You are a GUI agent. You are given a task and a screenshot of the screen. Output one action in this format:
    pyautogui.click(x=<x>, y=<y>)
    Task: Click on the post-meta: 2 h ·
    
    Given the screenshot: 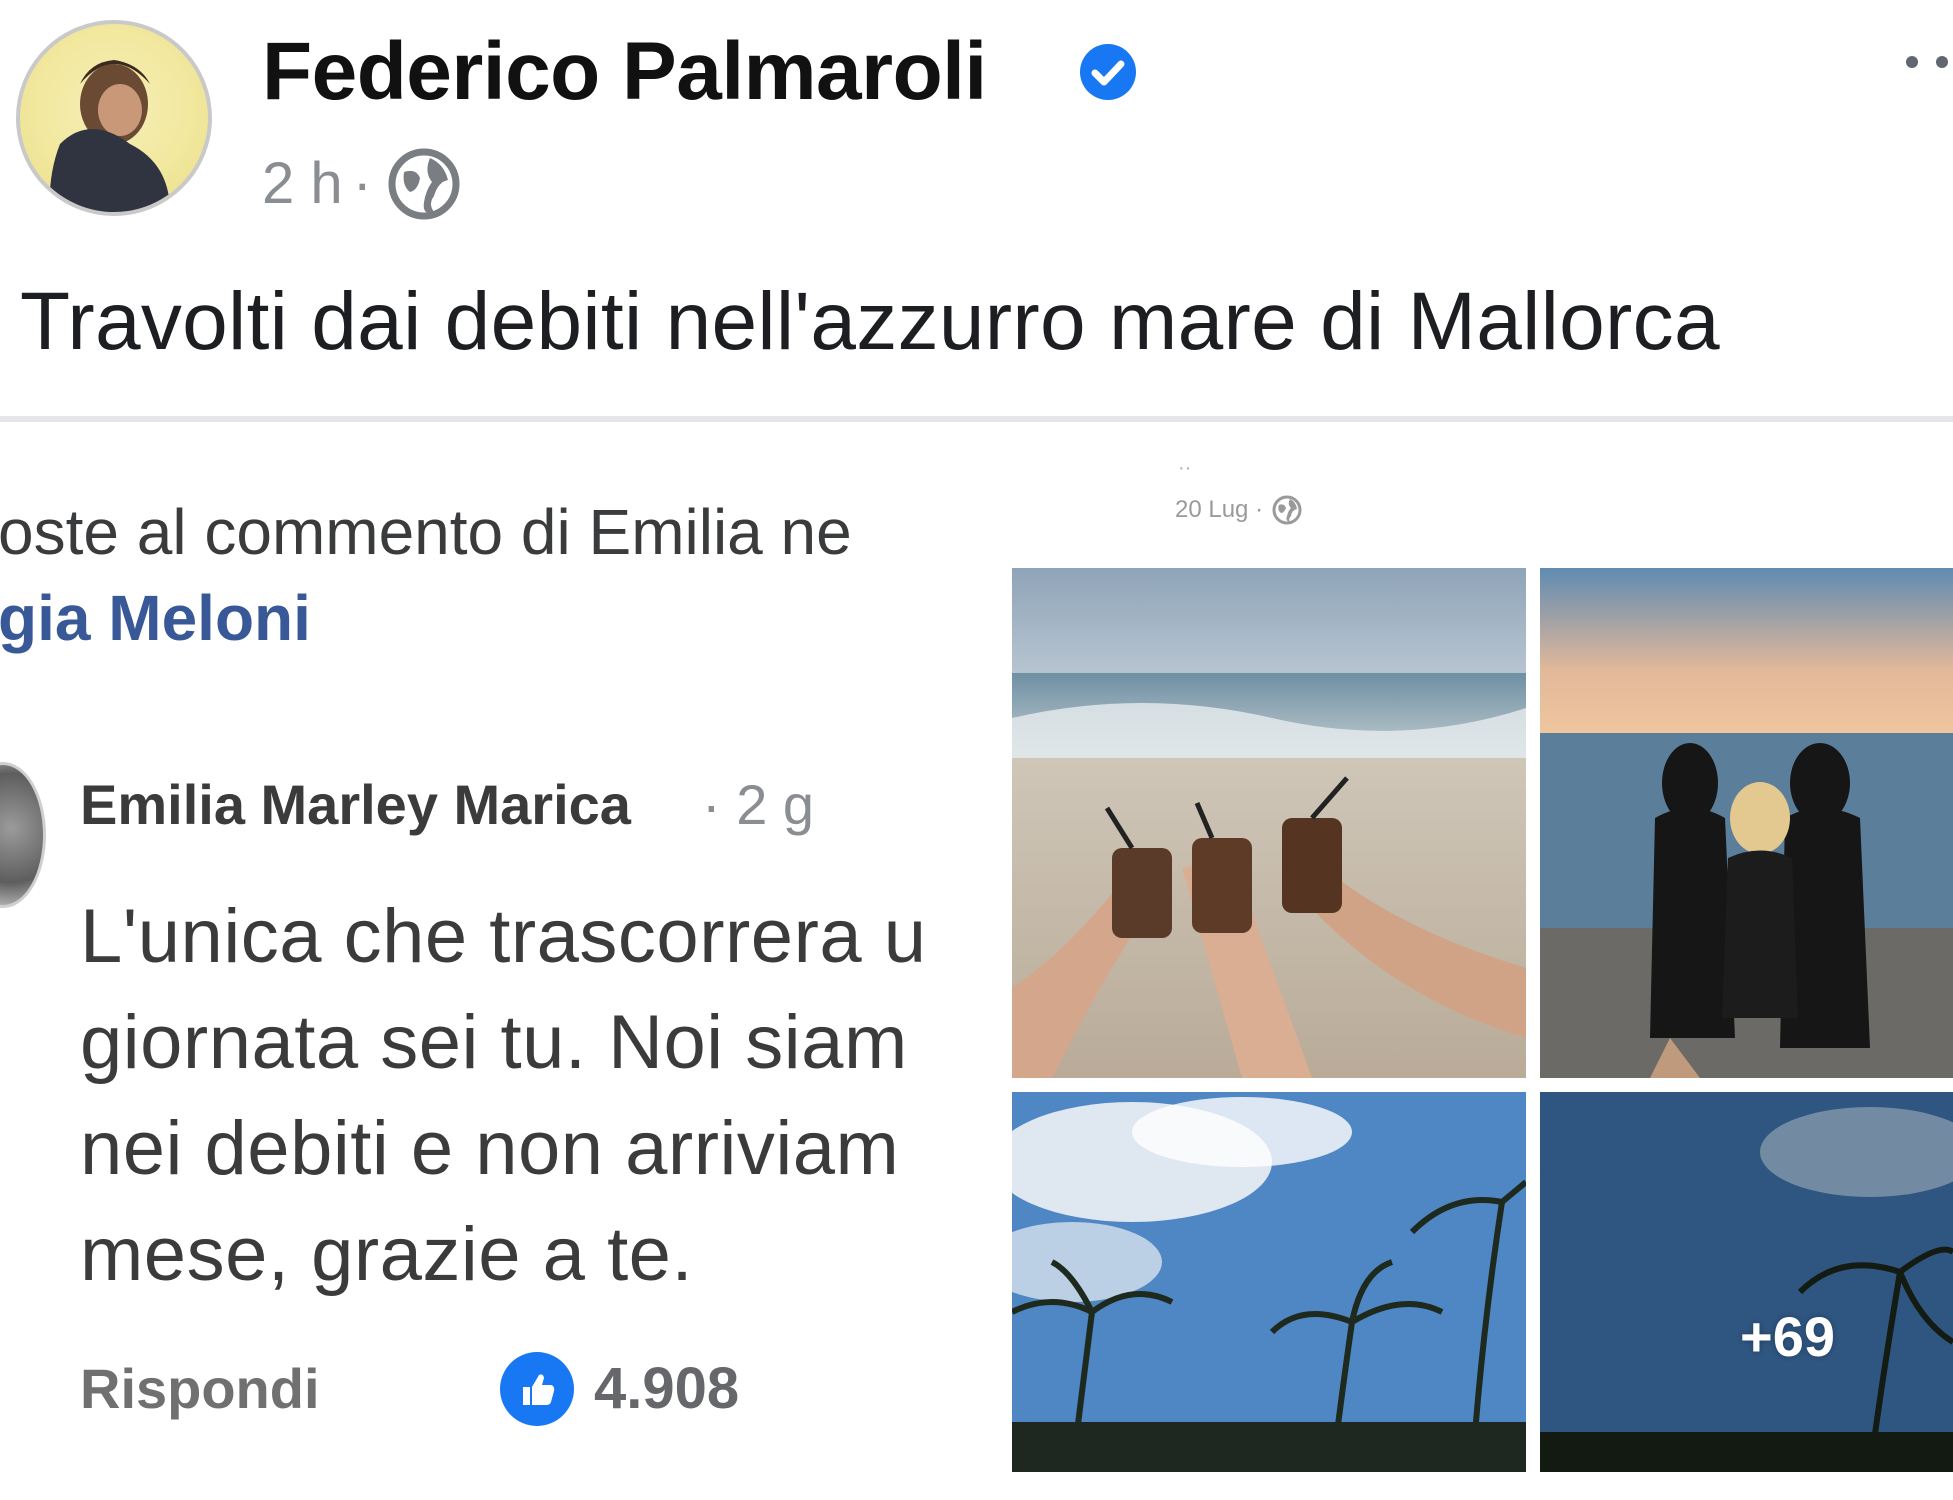 What is the action you would take?
    pyautogui.click(x=364, y=184)
    